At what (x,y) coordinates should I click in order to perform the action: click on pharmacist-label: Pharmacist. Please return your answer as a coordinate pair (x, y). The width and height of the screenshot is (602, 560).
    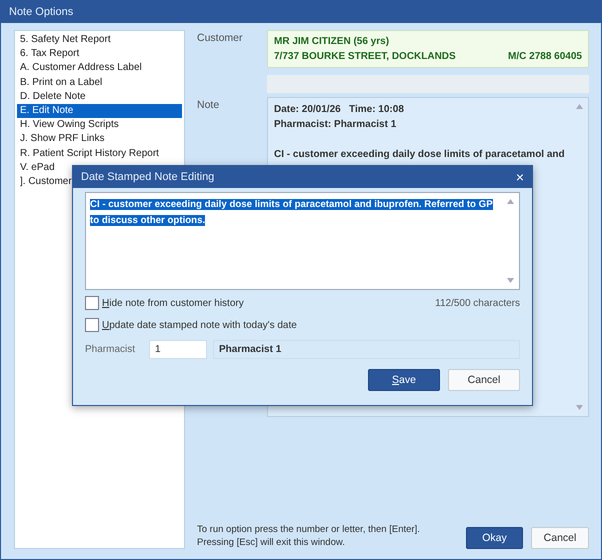
    Looking at the image, I should click on (110, 349).